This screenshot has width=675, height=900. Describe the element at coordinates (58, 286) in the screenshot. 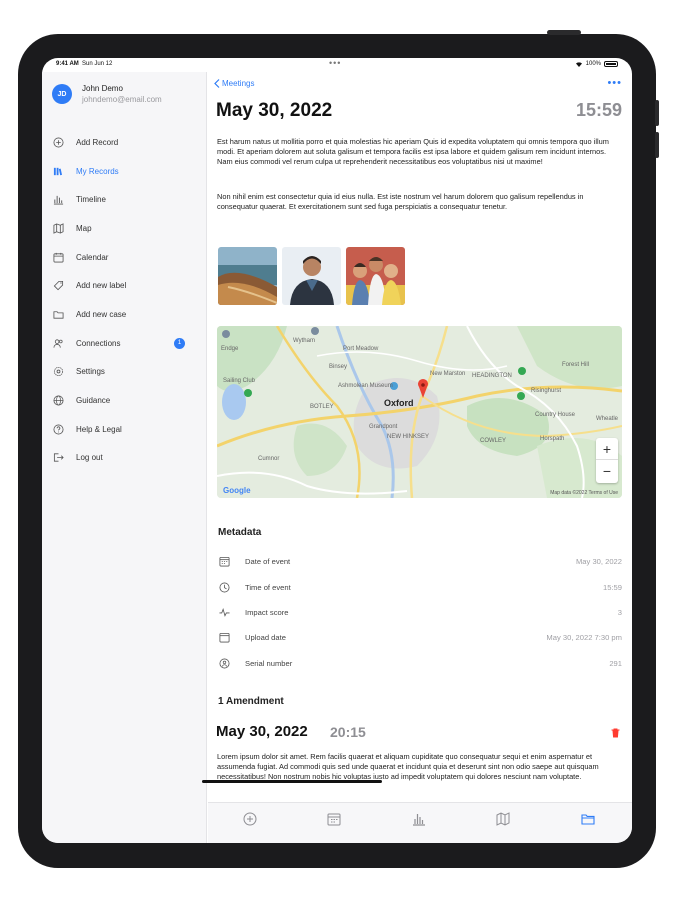

I see `tag-icon` at that location.